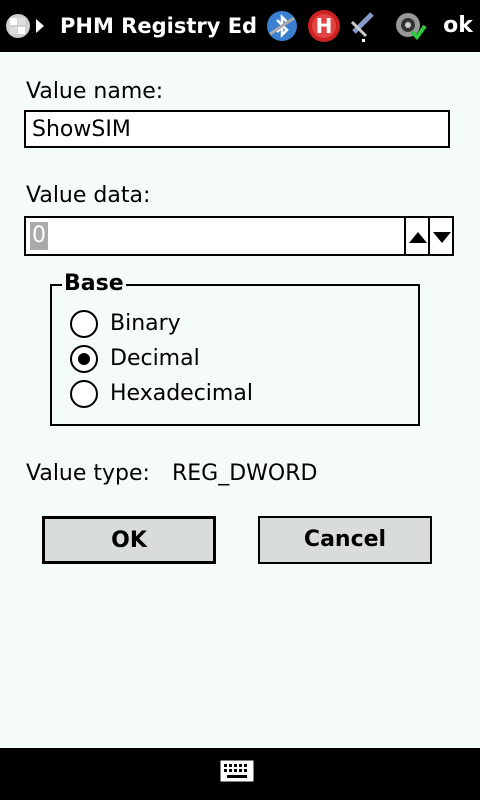  I want to click on radio-decimal-label: Decimal, so click(155, 358).